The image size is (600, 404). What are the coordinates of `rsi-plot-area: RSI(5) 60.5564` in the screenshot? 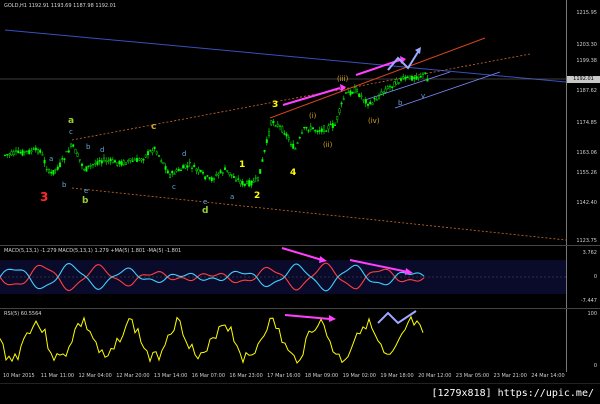 It's located at (283, 340).